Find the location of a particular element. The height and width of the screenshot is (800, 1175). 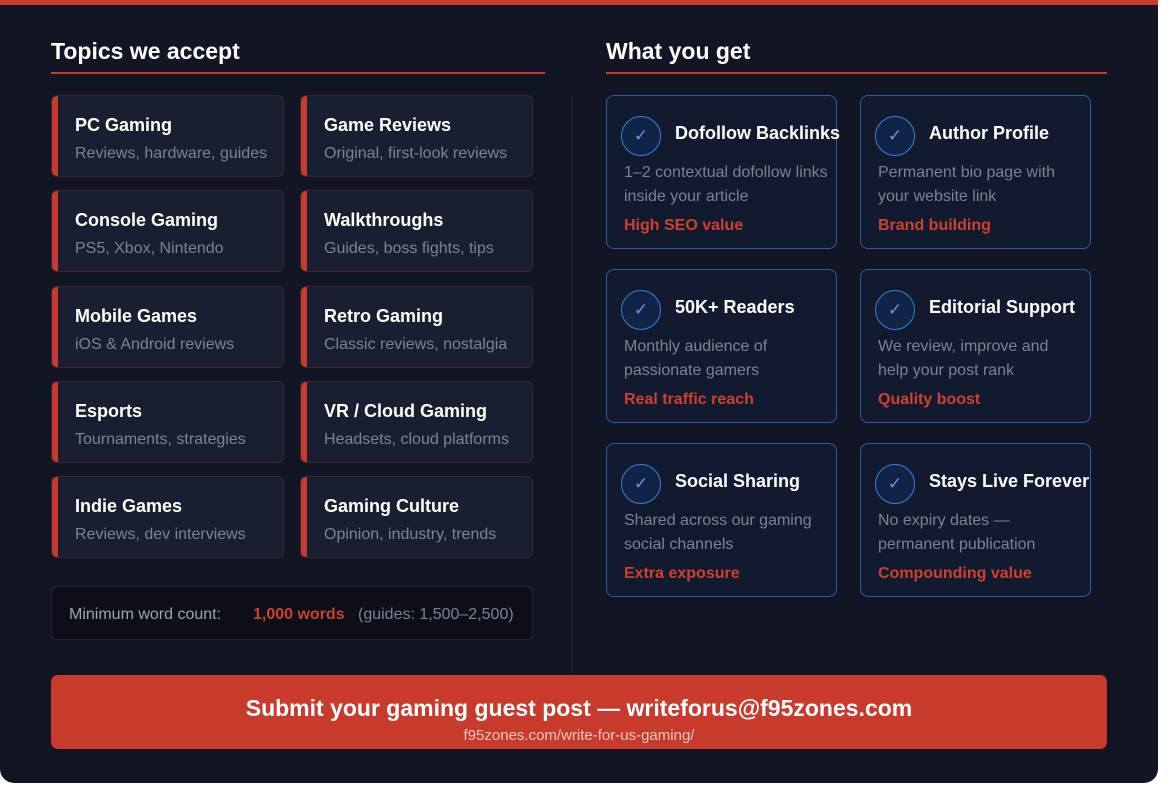

benefit-tag: Brand building is located at coordinates (934, 225).